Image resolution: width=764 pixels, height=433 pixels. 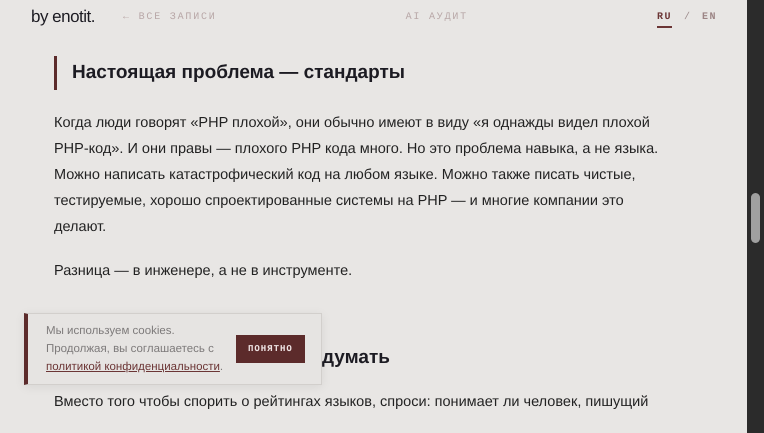 What do you see at coordinates (352, 402) in the screenshot?
I see `paragraph: Вместо того чтобы спорить о рейтингах языков, спроси: понимает ли человек, пишущий` at bounding box center [352, 402].